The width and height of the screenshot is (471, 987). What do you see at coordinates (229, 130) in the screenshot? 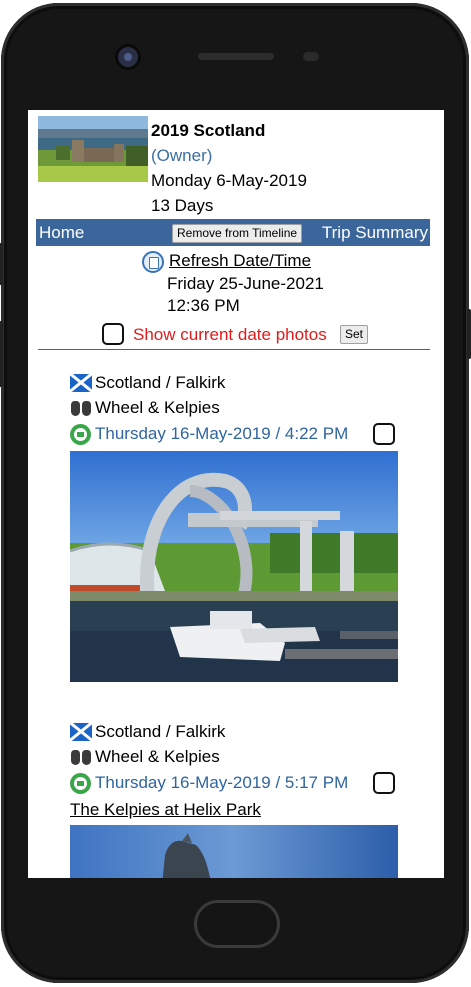
I see `trip-title: 2019 Scotland` at bounding box center [229, 130].